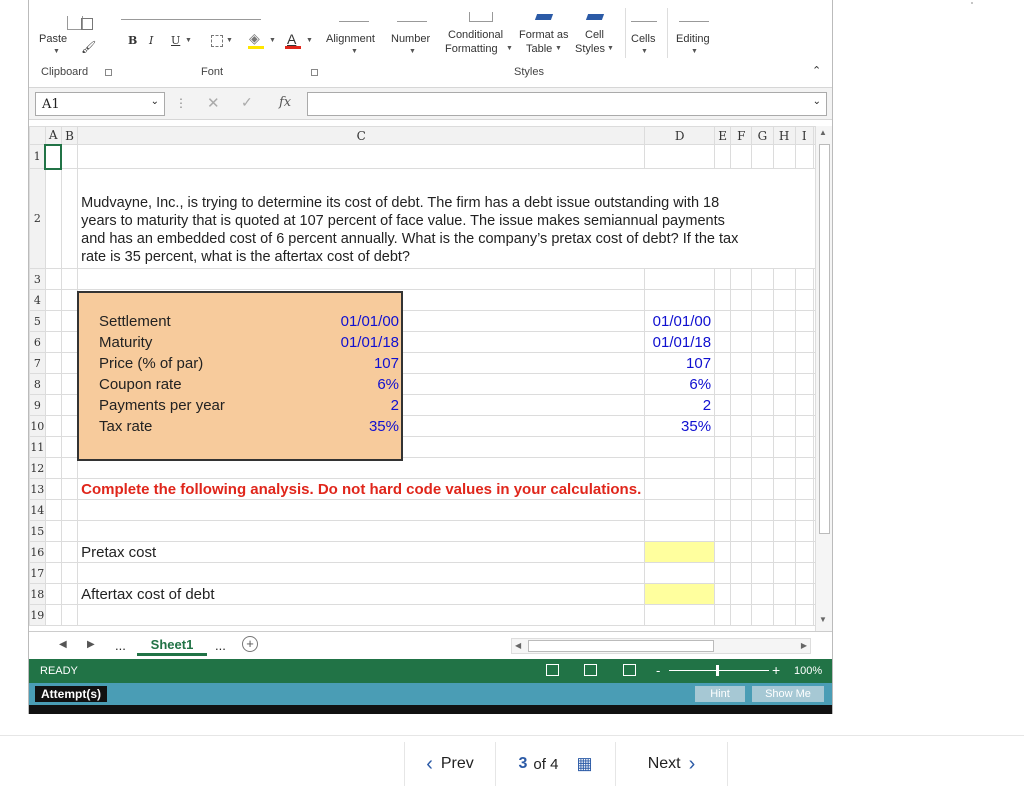 The image size is (1024, 794). I want to click on formula-input: ⌄, so click(567, 104).